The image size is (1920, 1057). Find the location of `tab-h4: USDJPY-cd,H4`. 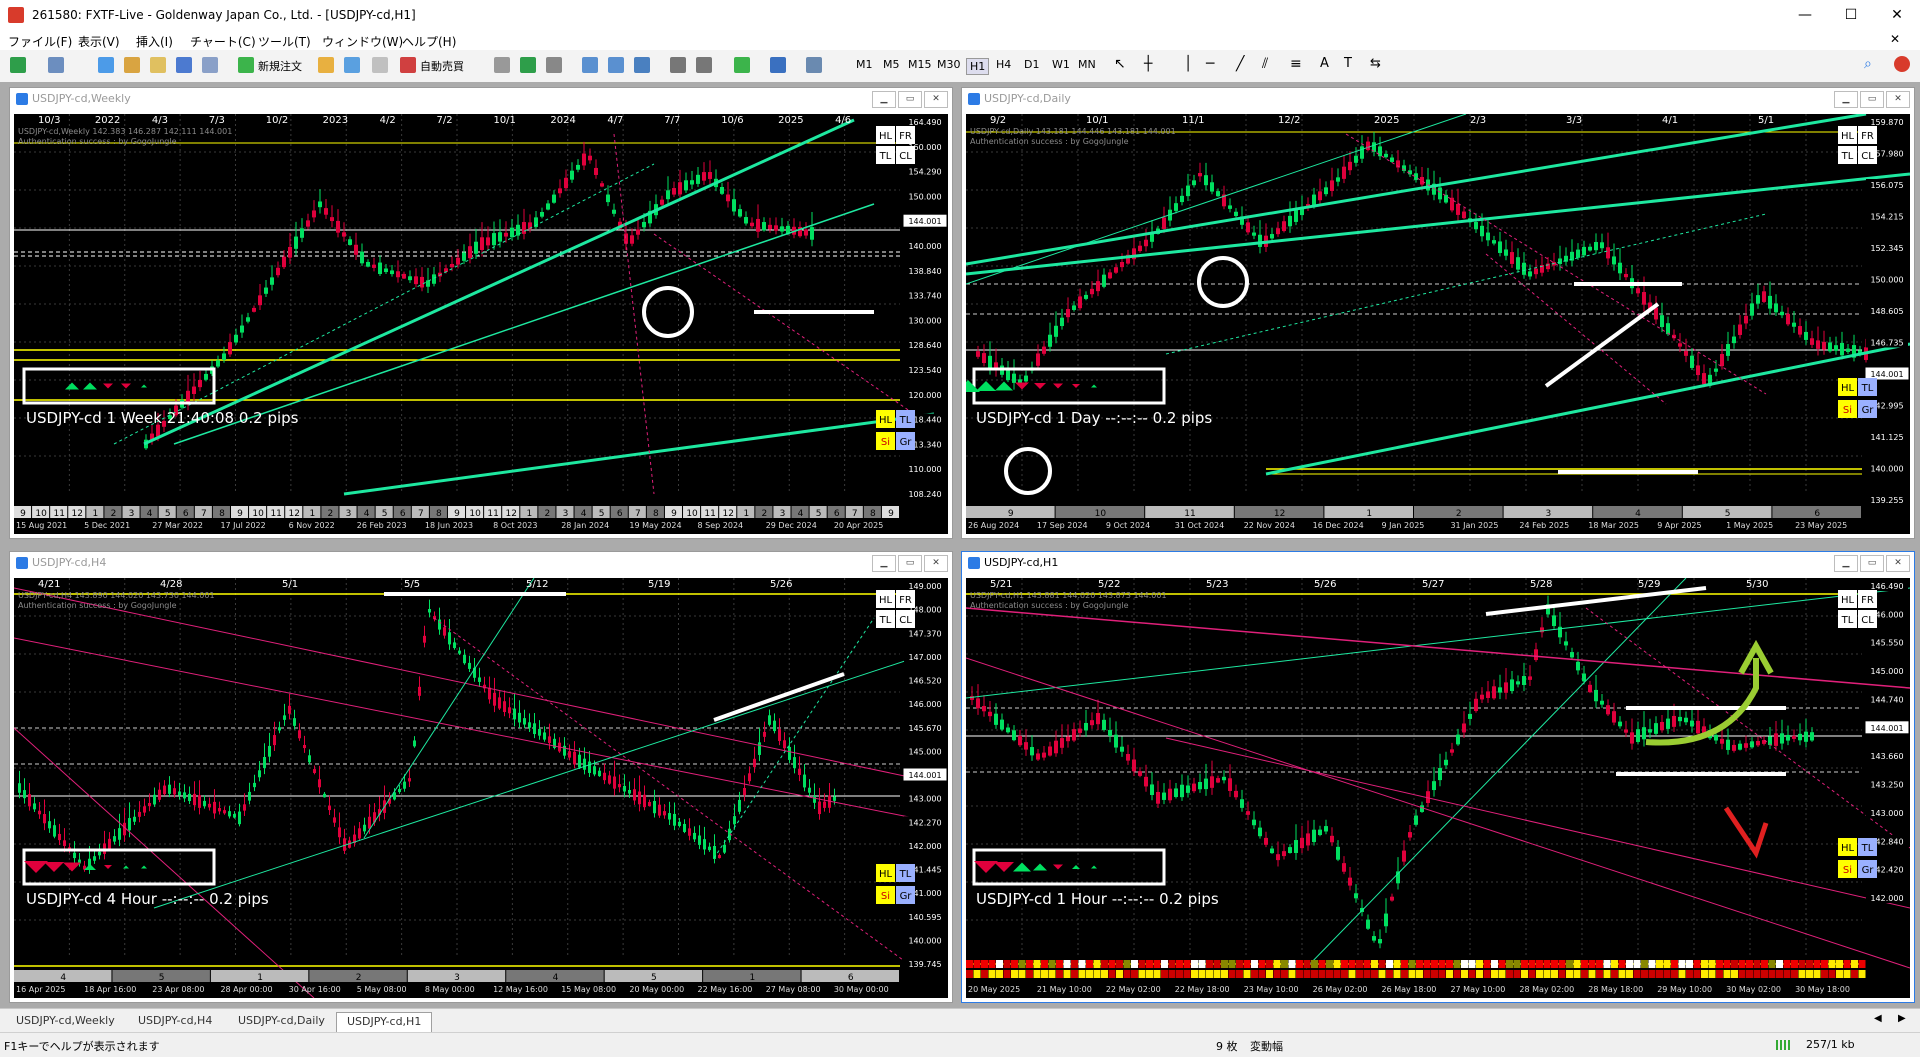

tab-h4: USDJPY-cd,H4 is located at coordinates (175, 1021).